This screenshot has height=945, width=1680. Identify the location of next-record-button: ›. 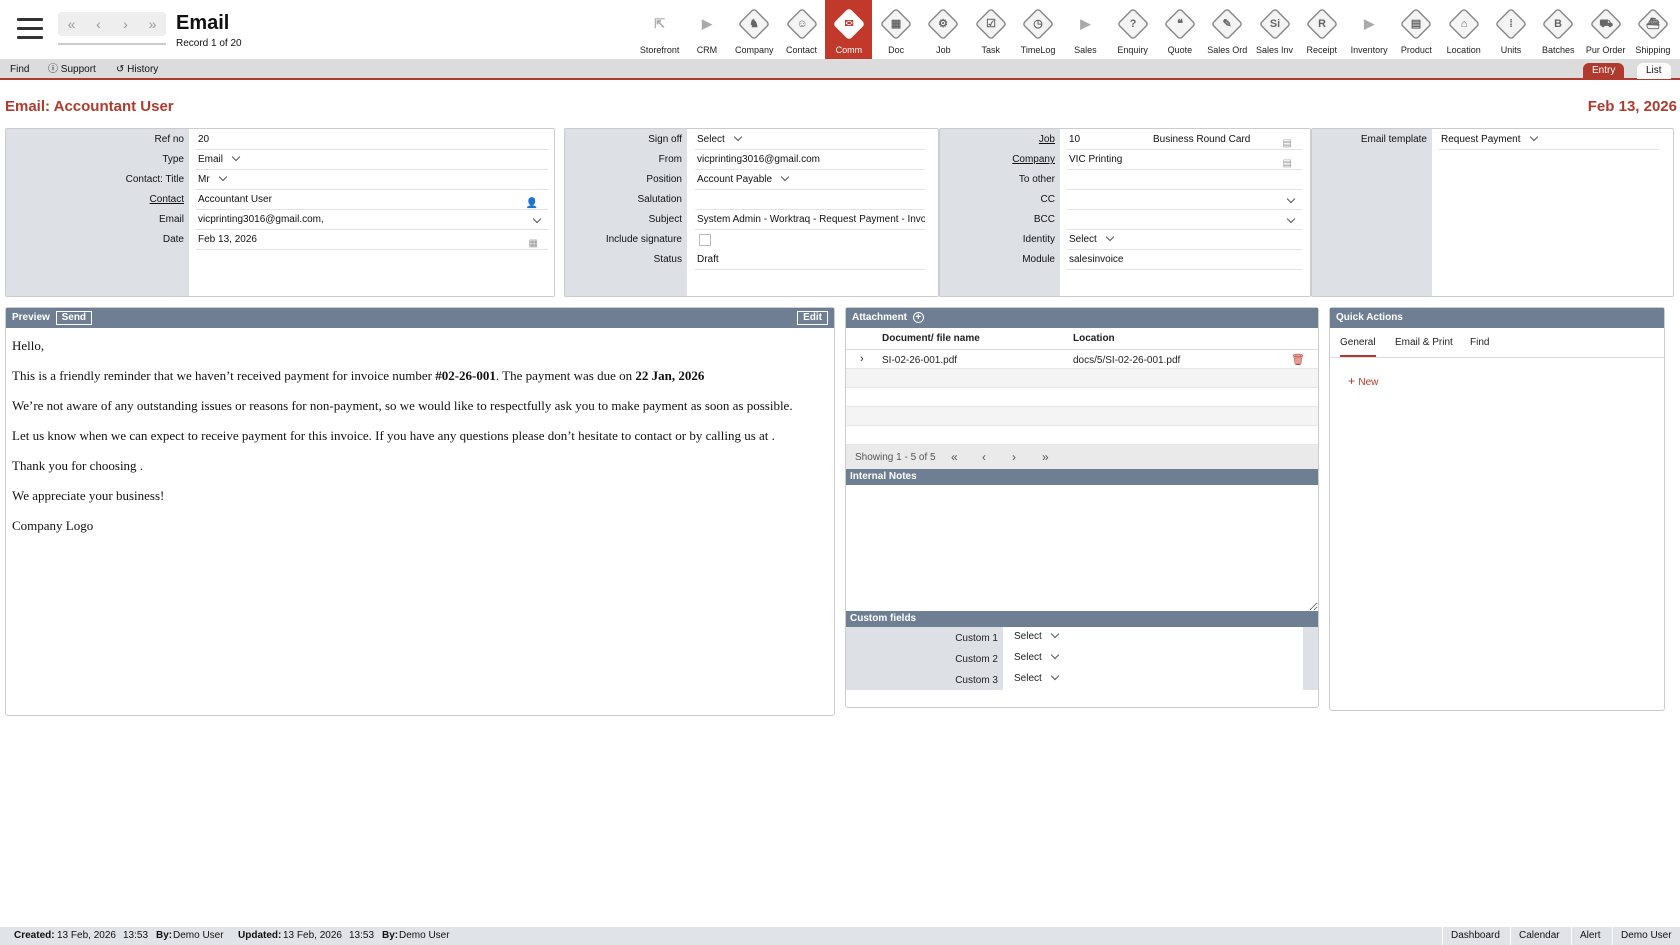
(125, 24).